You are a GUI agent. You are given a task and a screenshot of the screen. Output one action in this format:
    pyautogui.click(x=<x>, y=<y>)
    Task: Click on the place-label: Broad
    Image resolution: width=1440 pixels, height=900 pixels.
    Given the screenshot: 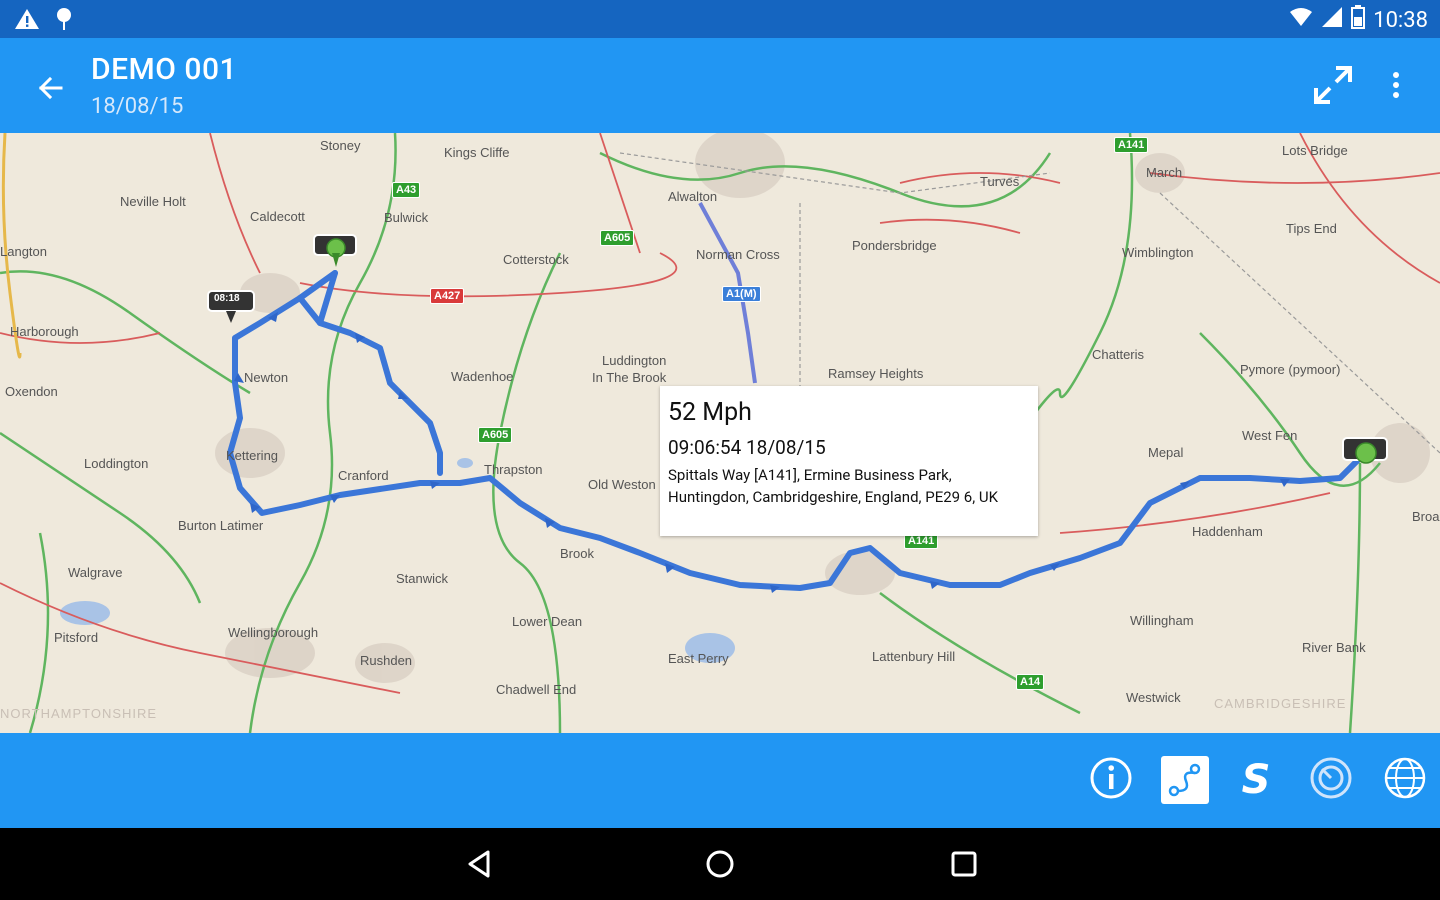 What is the action you would take?
    pyautogui.click(x=1426, y=516)
    